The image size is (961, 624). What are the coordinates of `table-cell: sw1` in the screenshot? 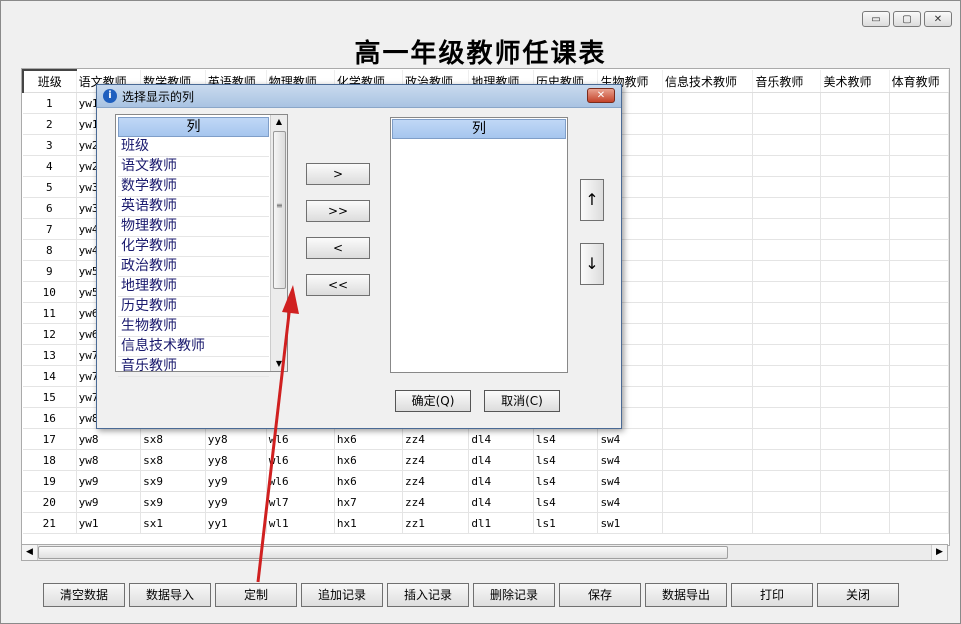 It's located at (630, 523).